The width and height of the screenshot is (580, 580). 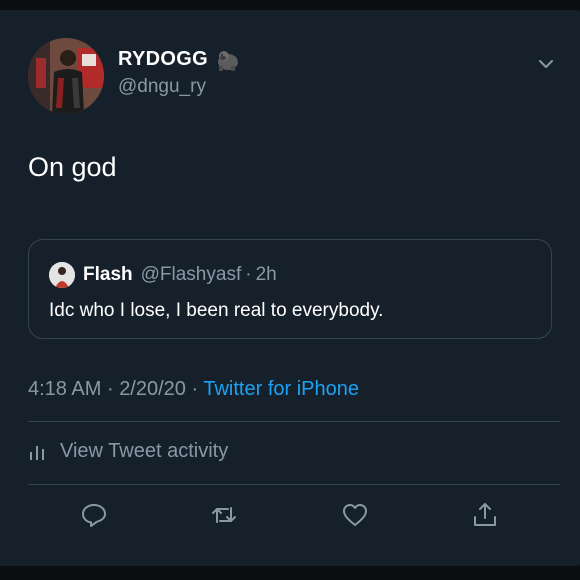 I want to click on avatar-image, so click(x=66, y=76).